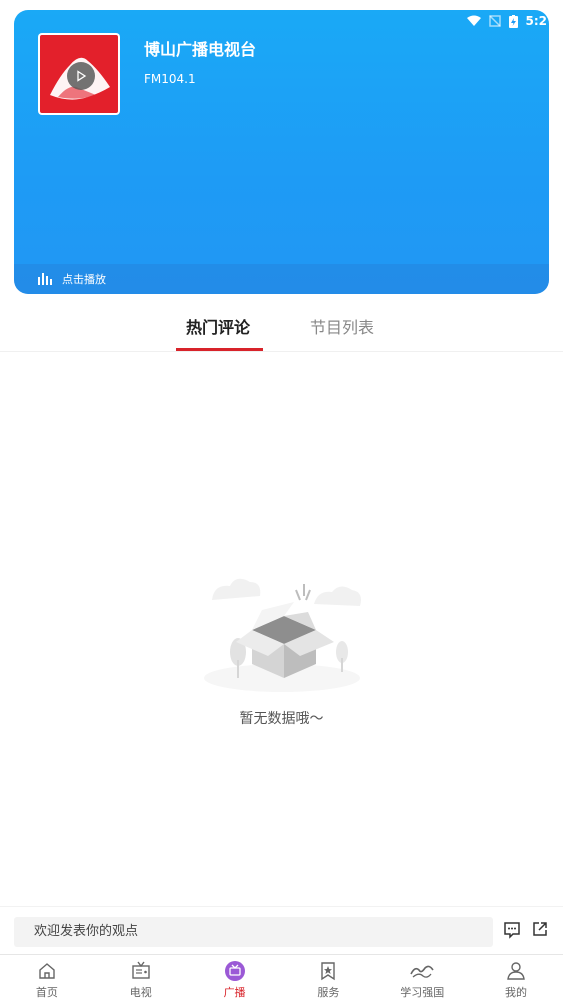 The height and width of the screenshot is (1000, 563). Describe the element at coordinates (141, 970) in the screenshot. I see `tv-icon` at that location.